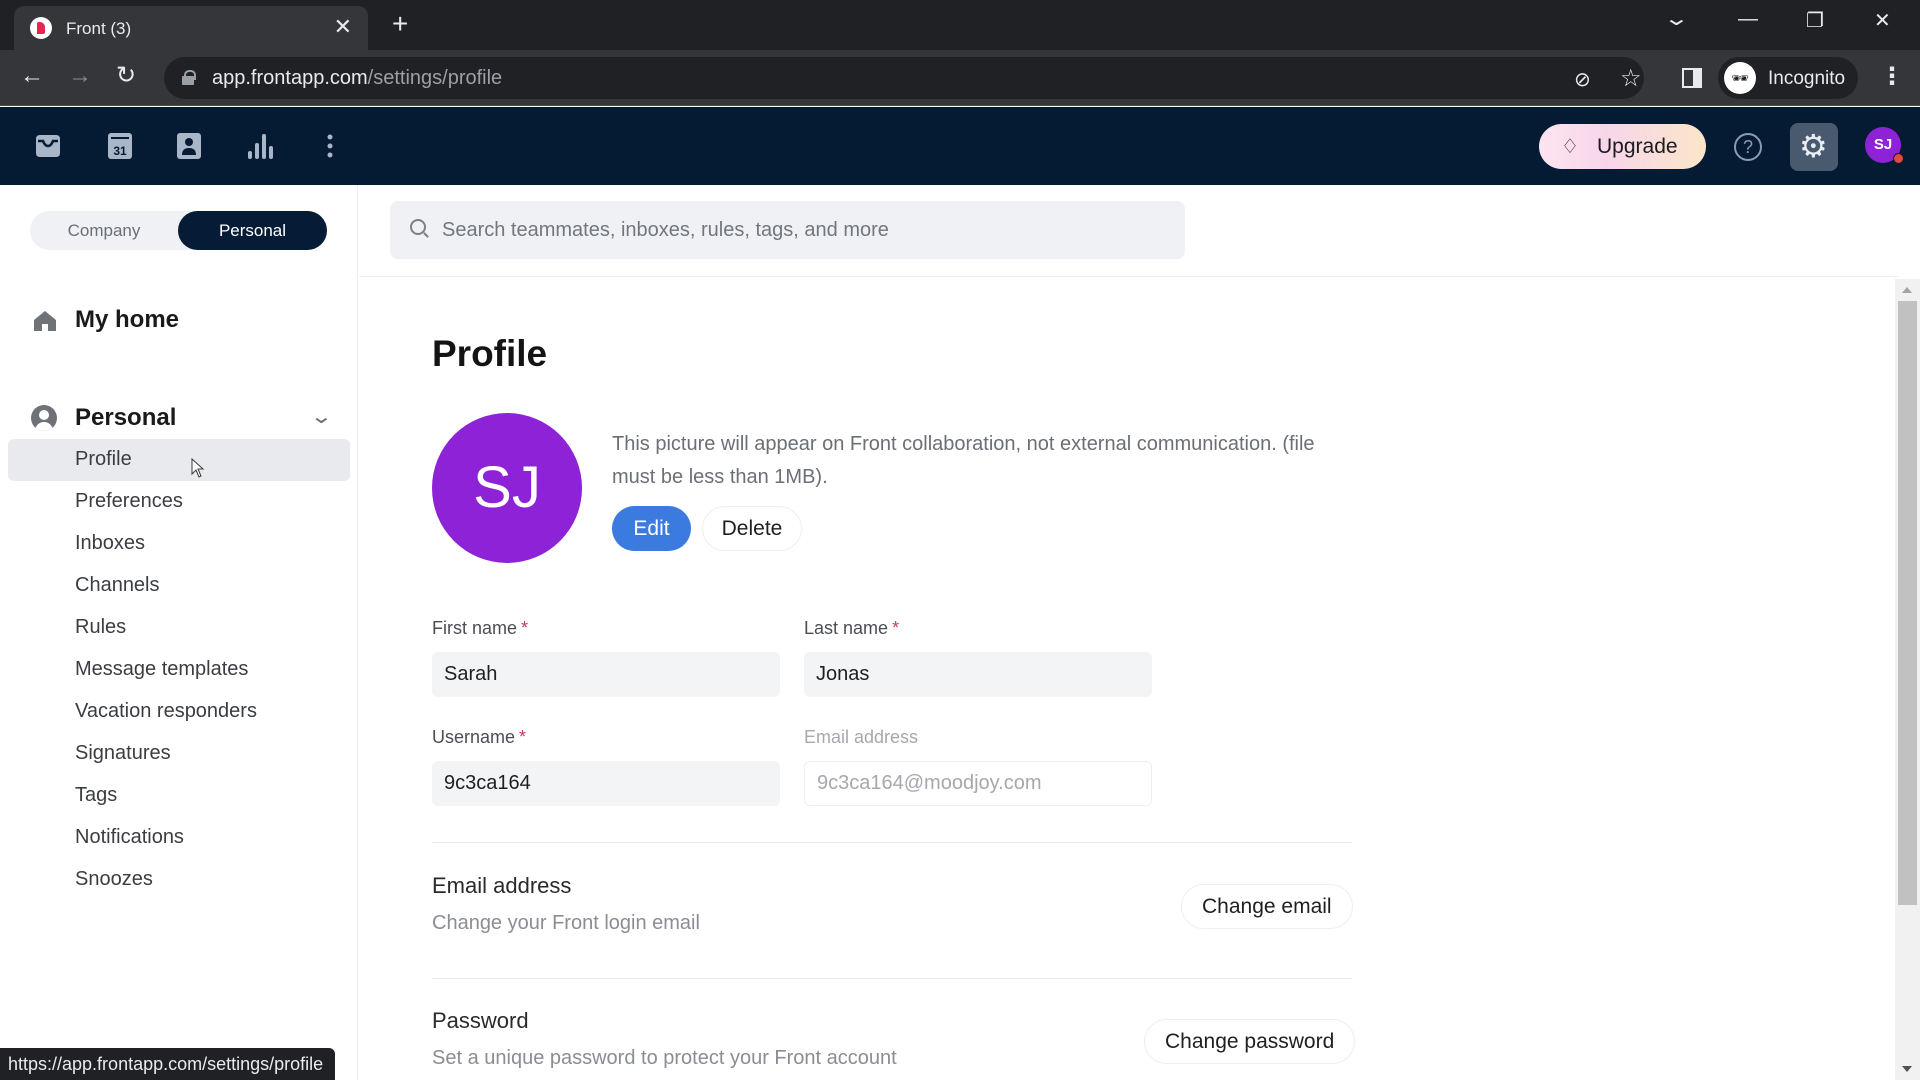 The image size is (1920, 1080). Describe the element at coordinates (861, 737) in the screenshot. I see `email-label: Email address` at that location.